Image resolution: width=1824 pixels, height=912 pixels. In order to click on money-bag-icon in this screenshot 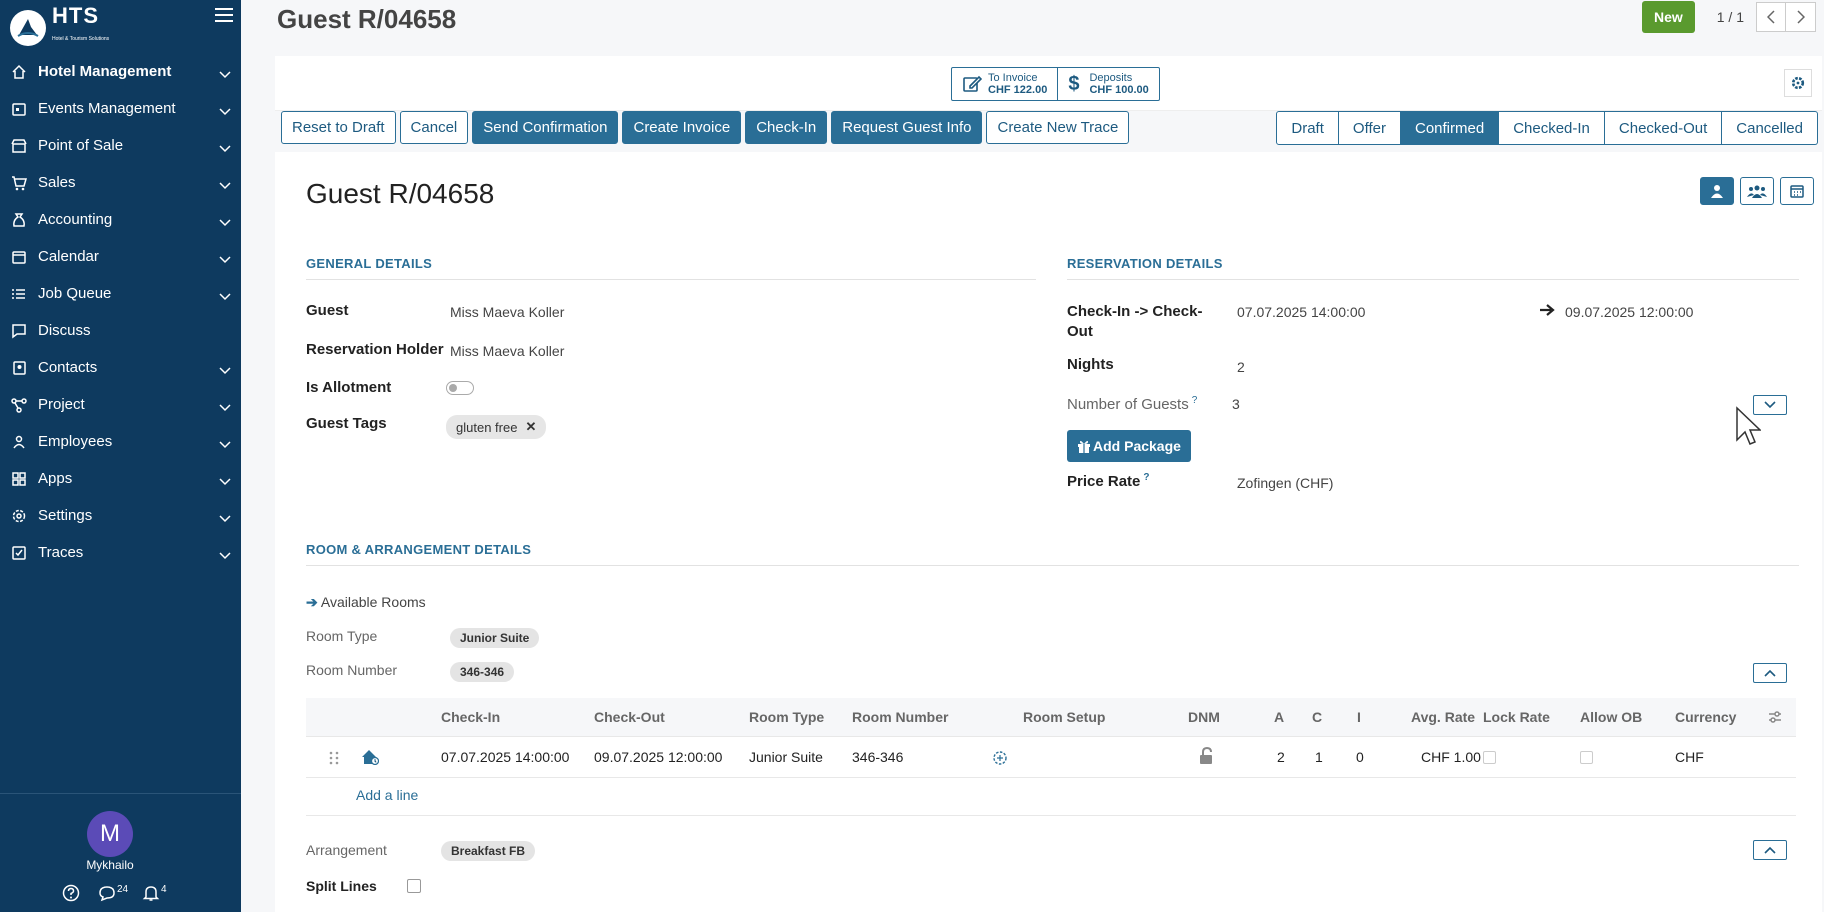, I will do `click(19, 220)`.